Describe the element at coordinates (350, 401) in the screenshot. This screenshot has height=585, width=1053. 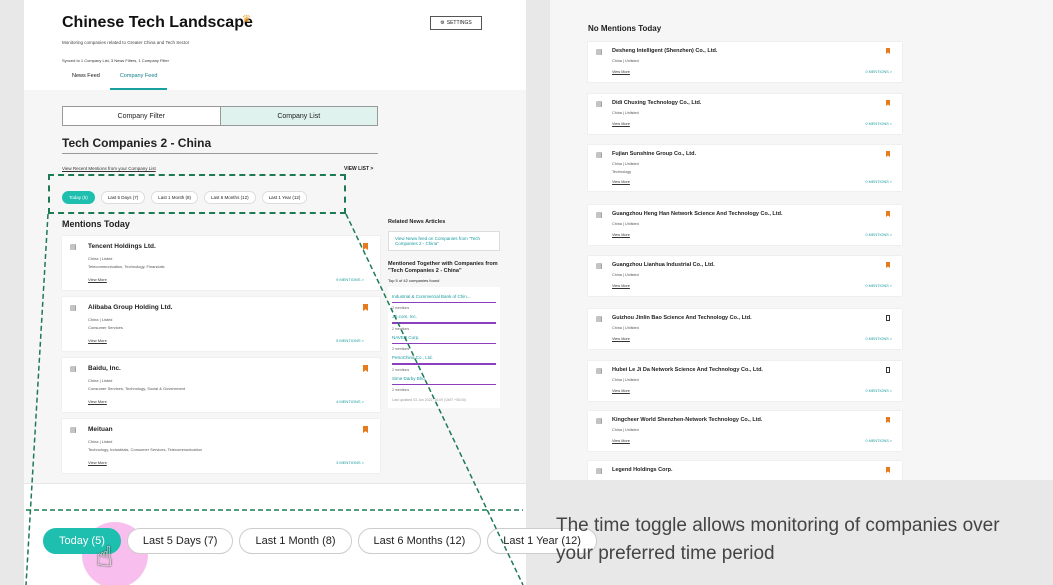
I see `mentions-link: 4 MENTIONS >` at that location.